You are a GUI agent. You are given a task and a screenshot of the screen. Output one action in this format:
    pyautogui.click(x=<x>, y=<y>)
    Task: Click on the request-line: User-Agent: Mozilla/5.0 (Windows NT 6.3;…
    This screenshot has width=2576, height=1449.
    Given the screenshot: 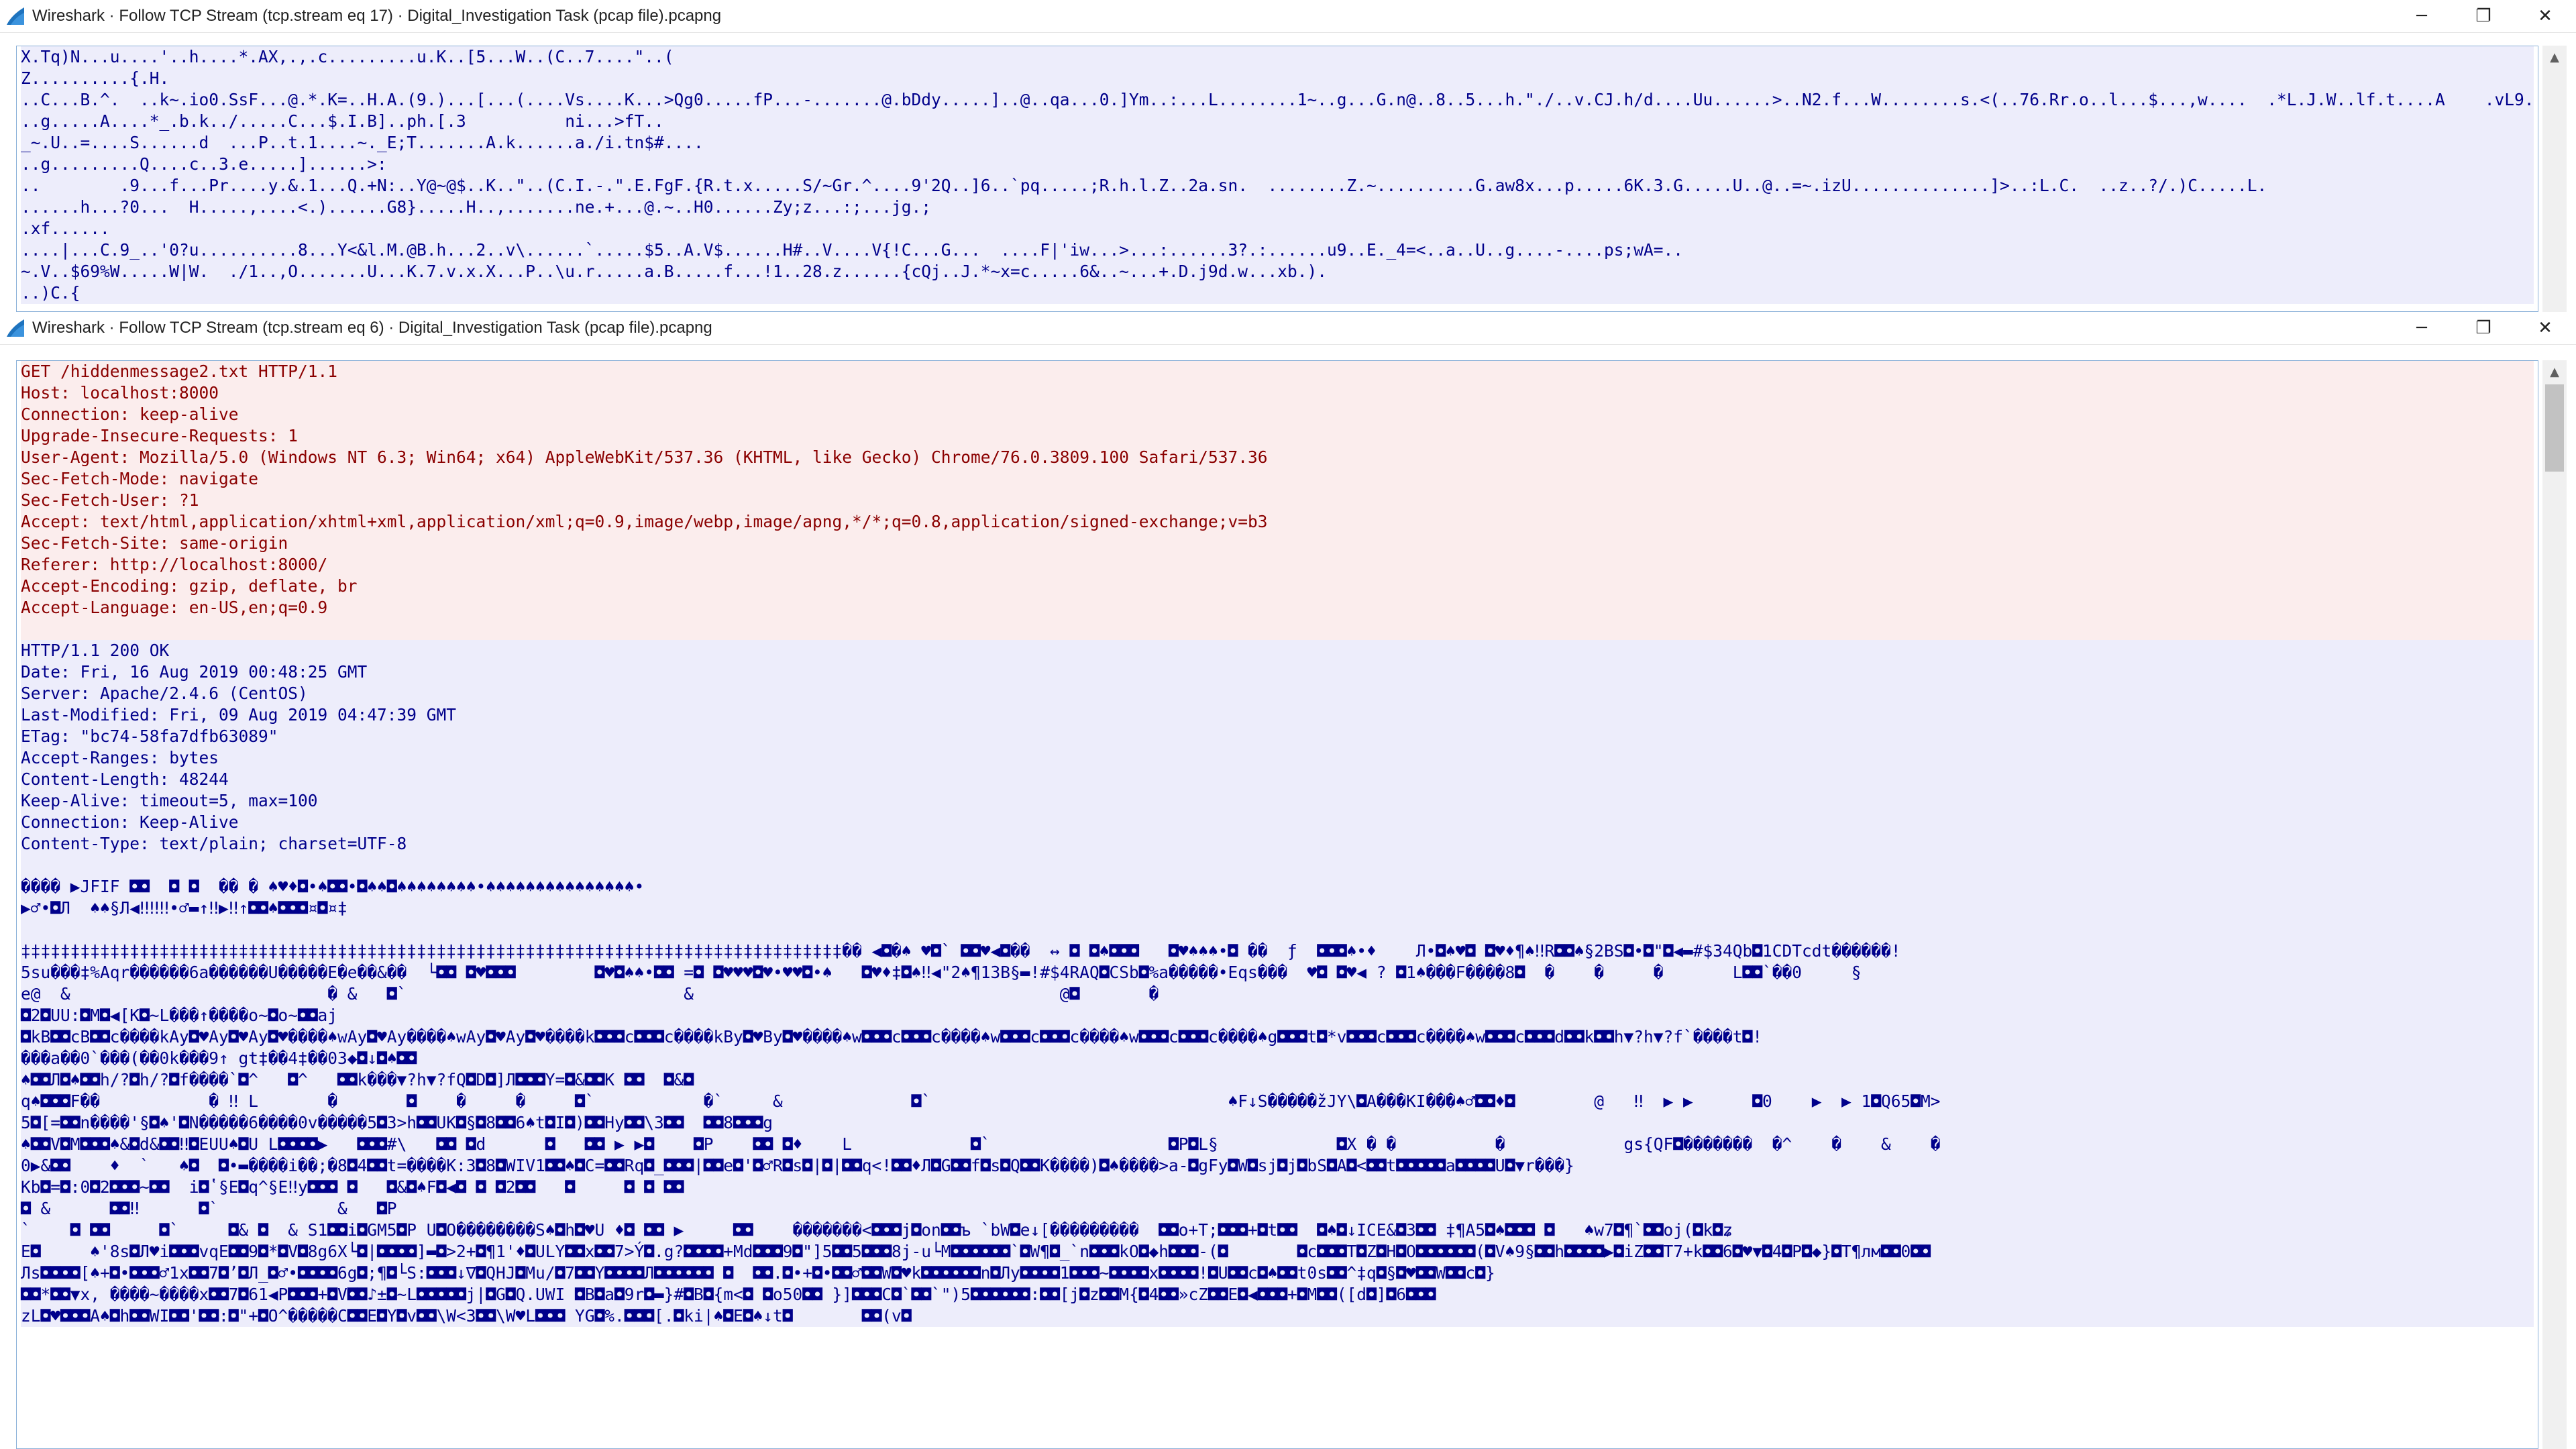 What is the action you would take?
    pyautogui.click(x=1277, y=457)
    